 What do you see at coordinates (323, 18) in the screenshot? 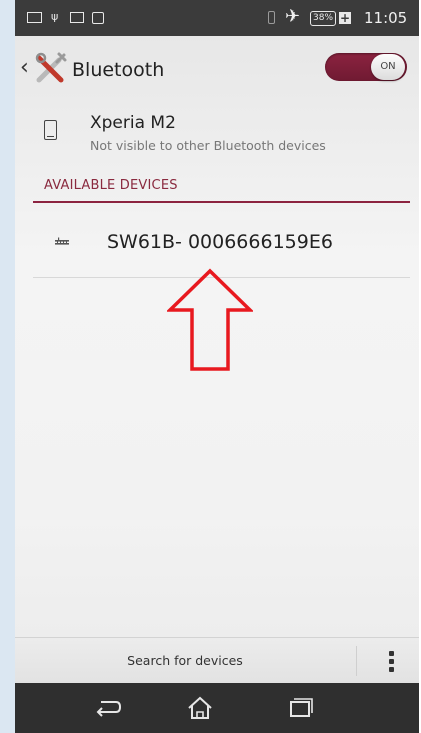
I see `battery-percent: 38%` at bounding box center [323, 18].